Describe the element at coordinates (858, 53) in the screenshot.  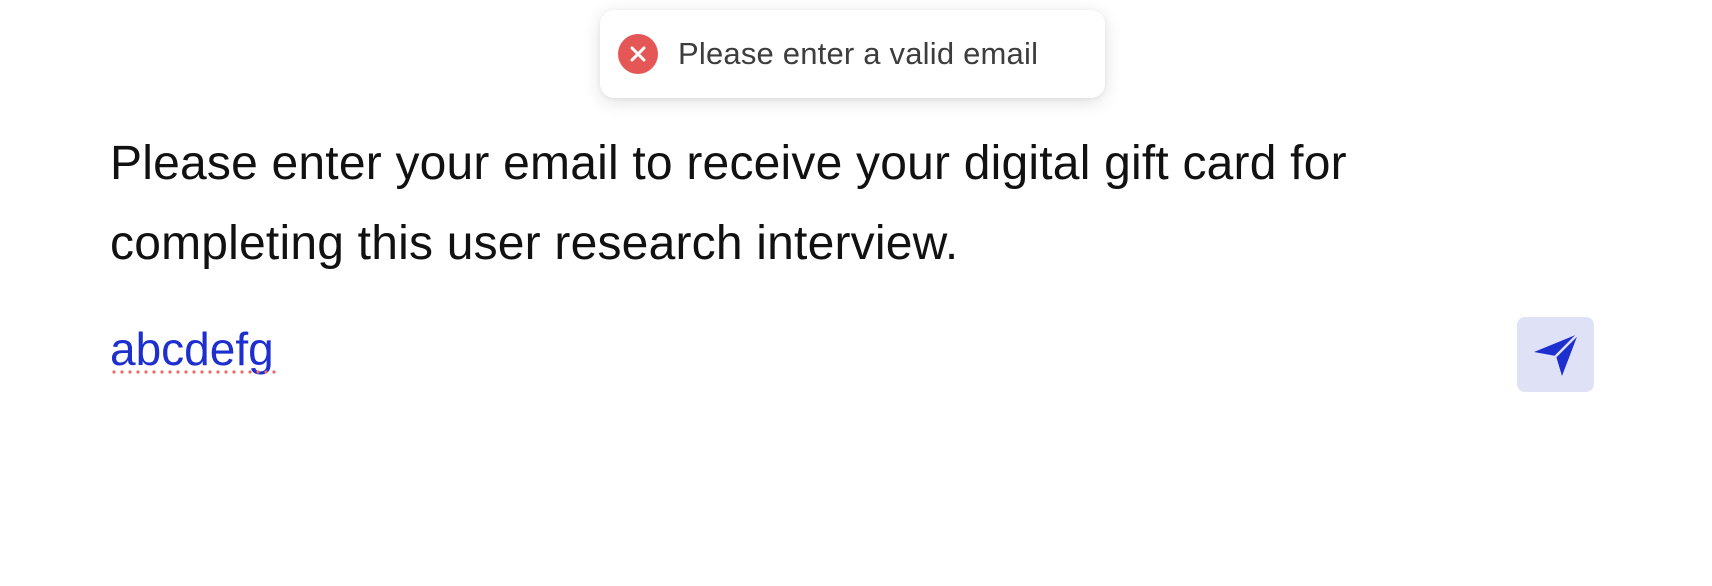
I see `toast-message: Please enter a valid email` at that location.